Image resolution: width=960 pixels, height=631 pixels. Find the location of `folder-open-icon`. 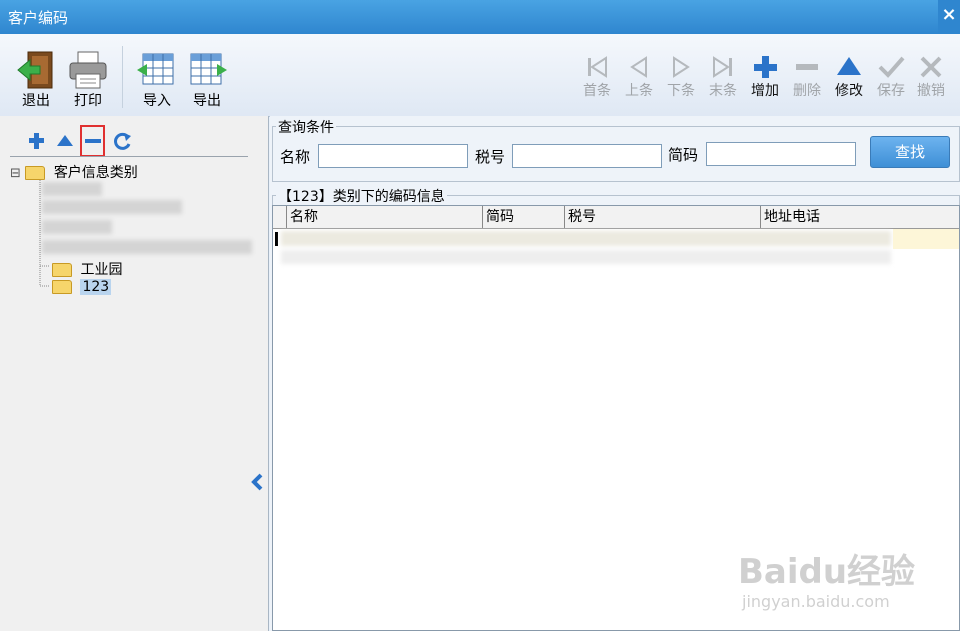

folder-open-icon is located at coordinates (35, 173).